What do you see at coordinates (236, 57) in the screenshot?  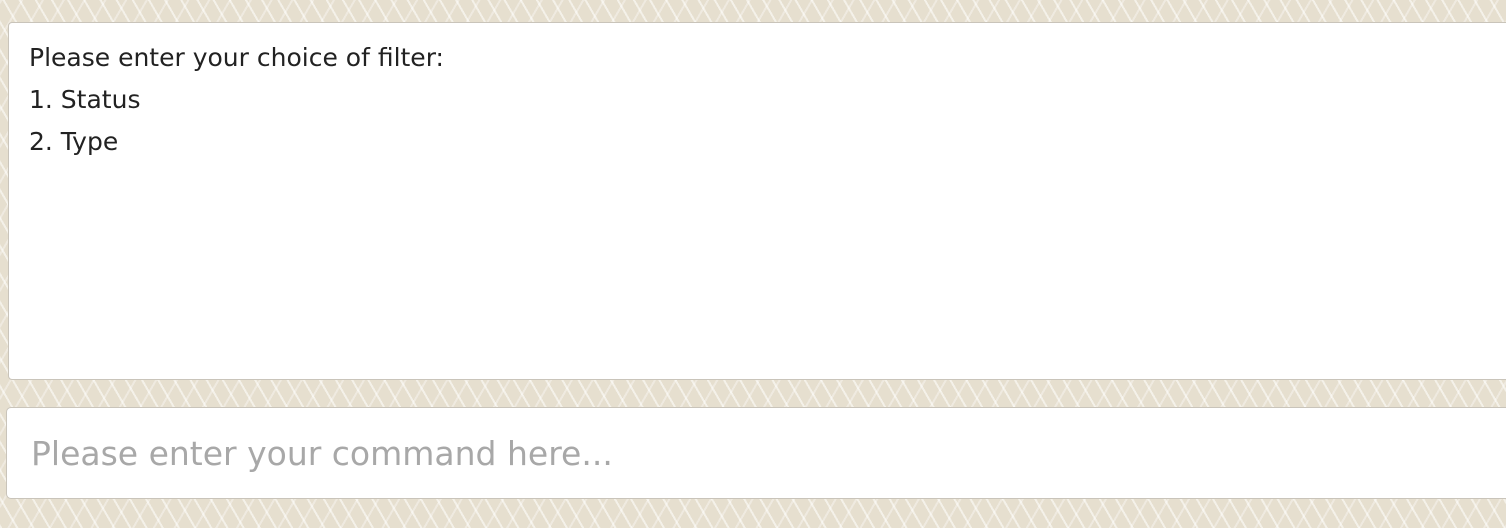 I see `output-line-prompt: Please enter your choice of filter:` at bounding box center [236, 57].